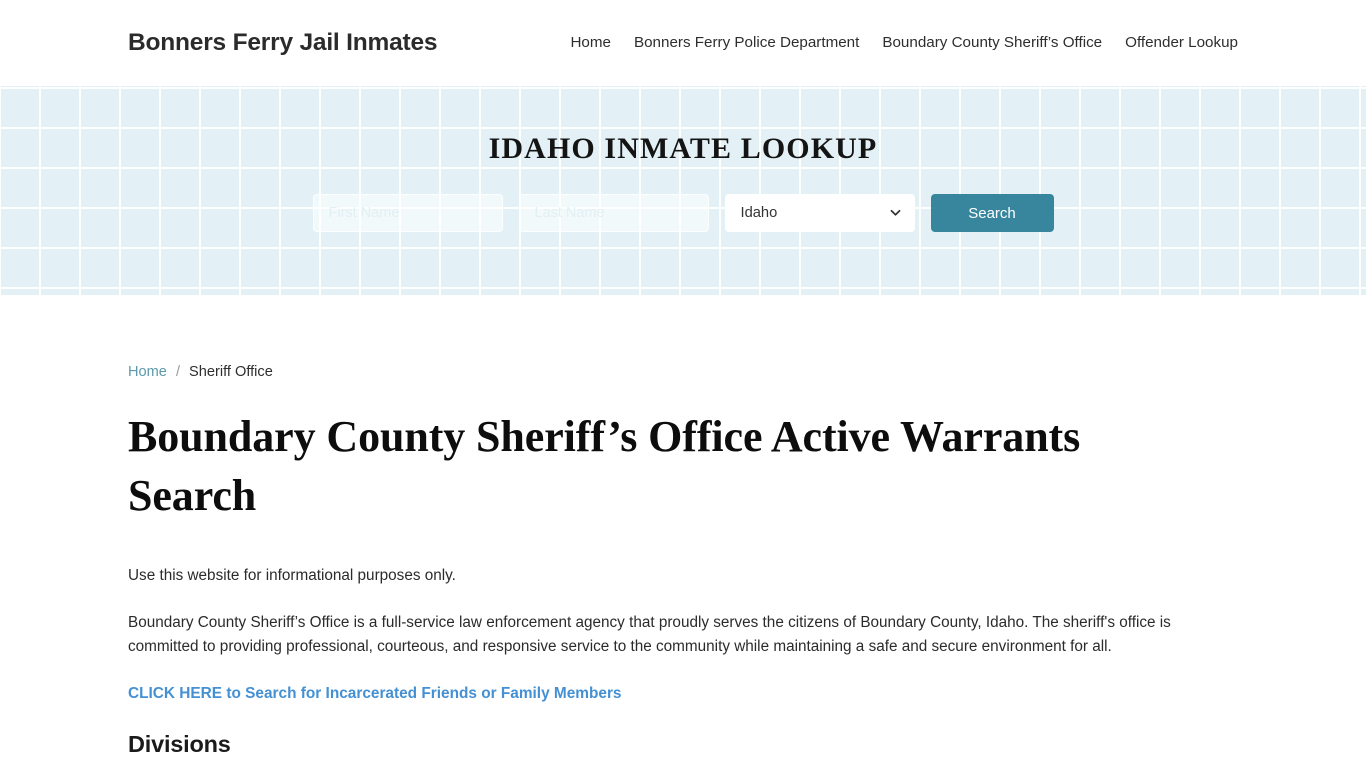 Image resolution: width=1366 pixels, height=768 pixels. I want to click on breadcrumb-item-current: Sheriff Office, so click(231, 372).